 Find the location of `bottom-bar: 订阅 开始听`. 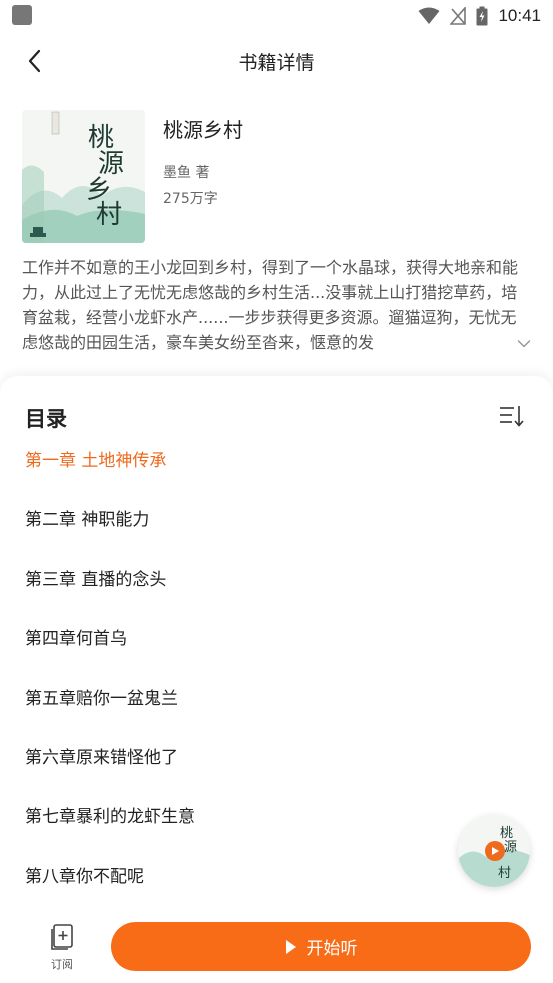

bottom-bar: 订阅 开始听 is located at coordinates (276, 946).